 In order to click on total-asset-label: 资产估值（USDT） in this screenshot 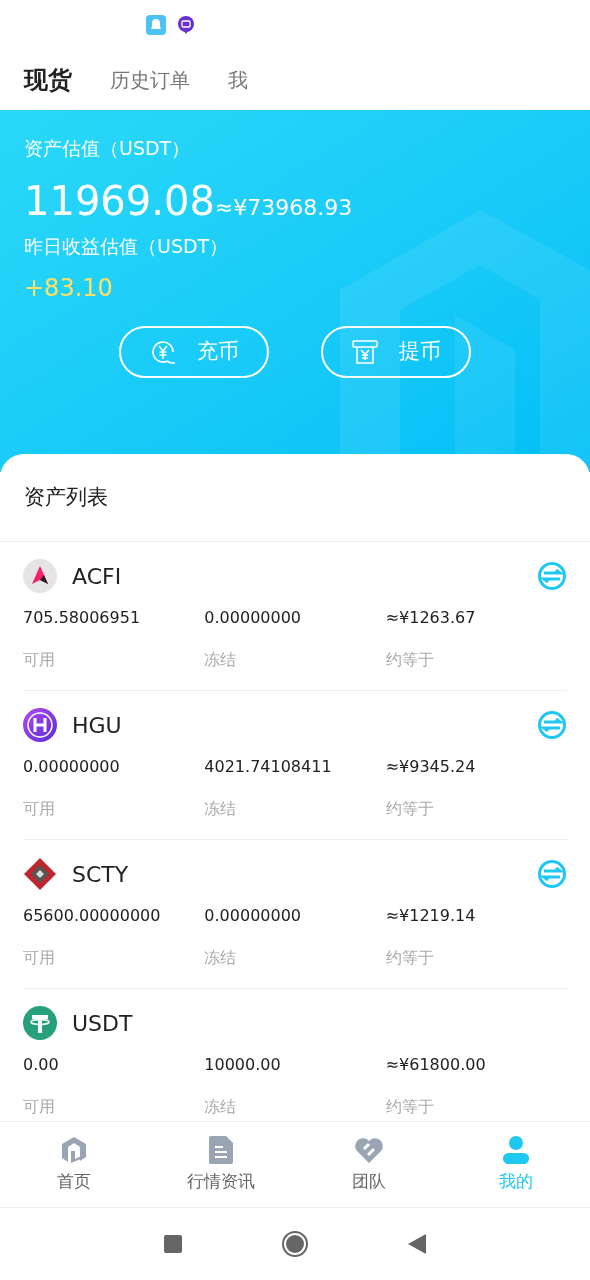, I will do `click(108, 148)`.